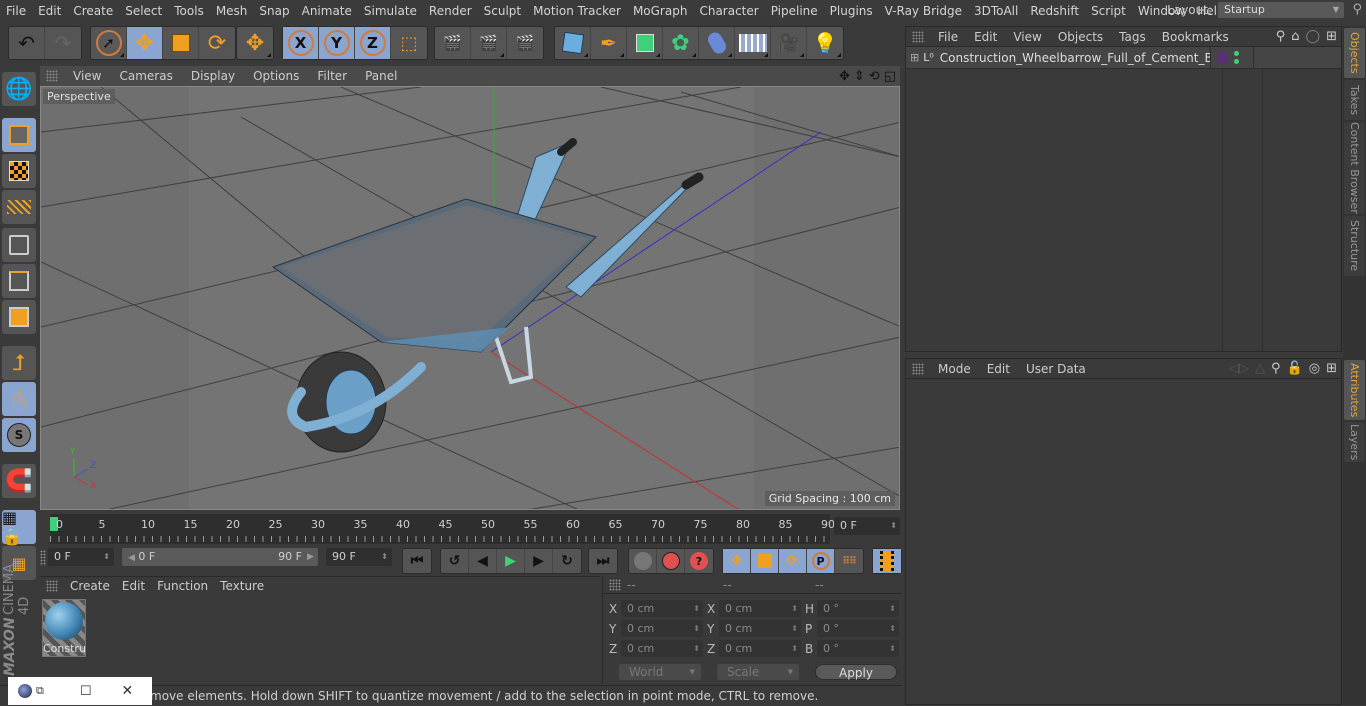 The image size is (1366, 706). Describe the element at coordinates (539, 561) in the screenshot. I see `next-frame-button: ▶` at that location.